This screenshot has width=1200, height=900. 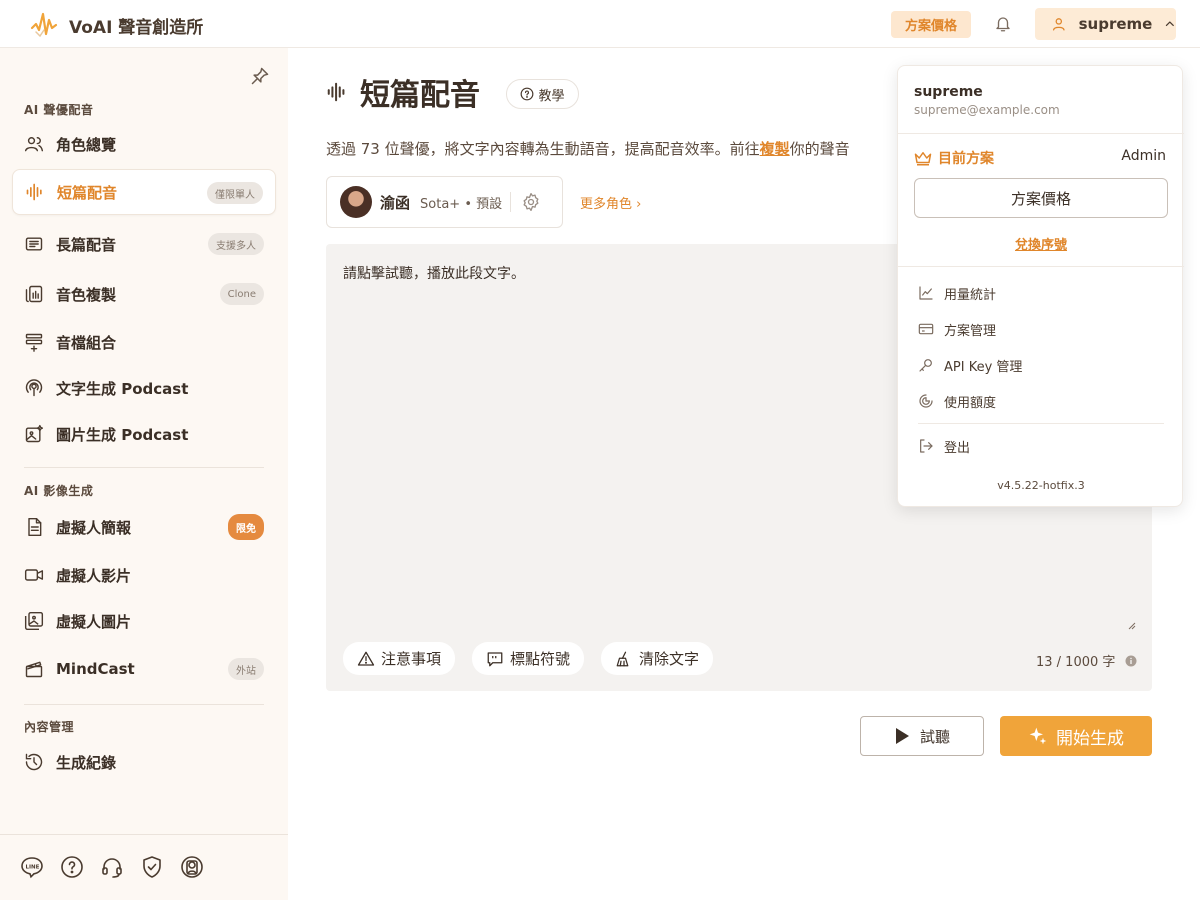 I want to click on clapper-icon, so click(x=34, y=669).